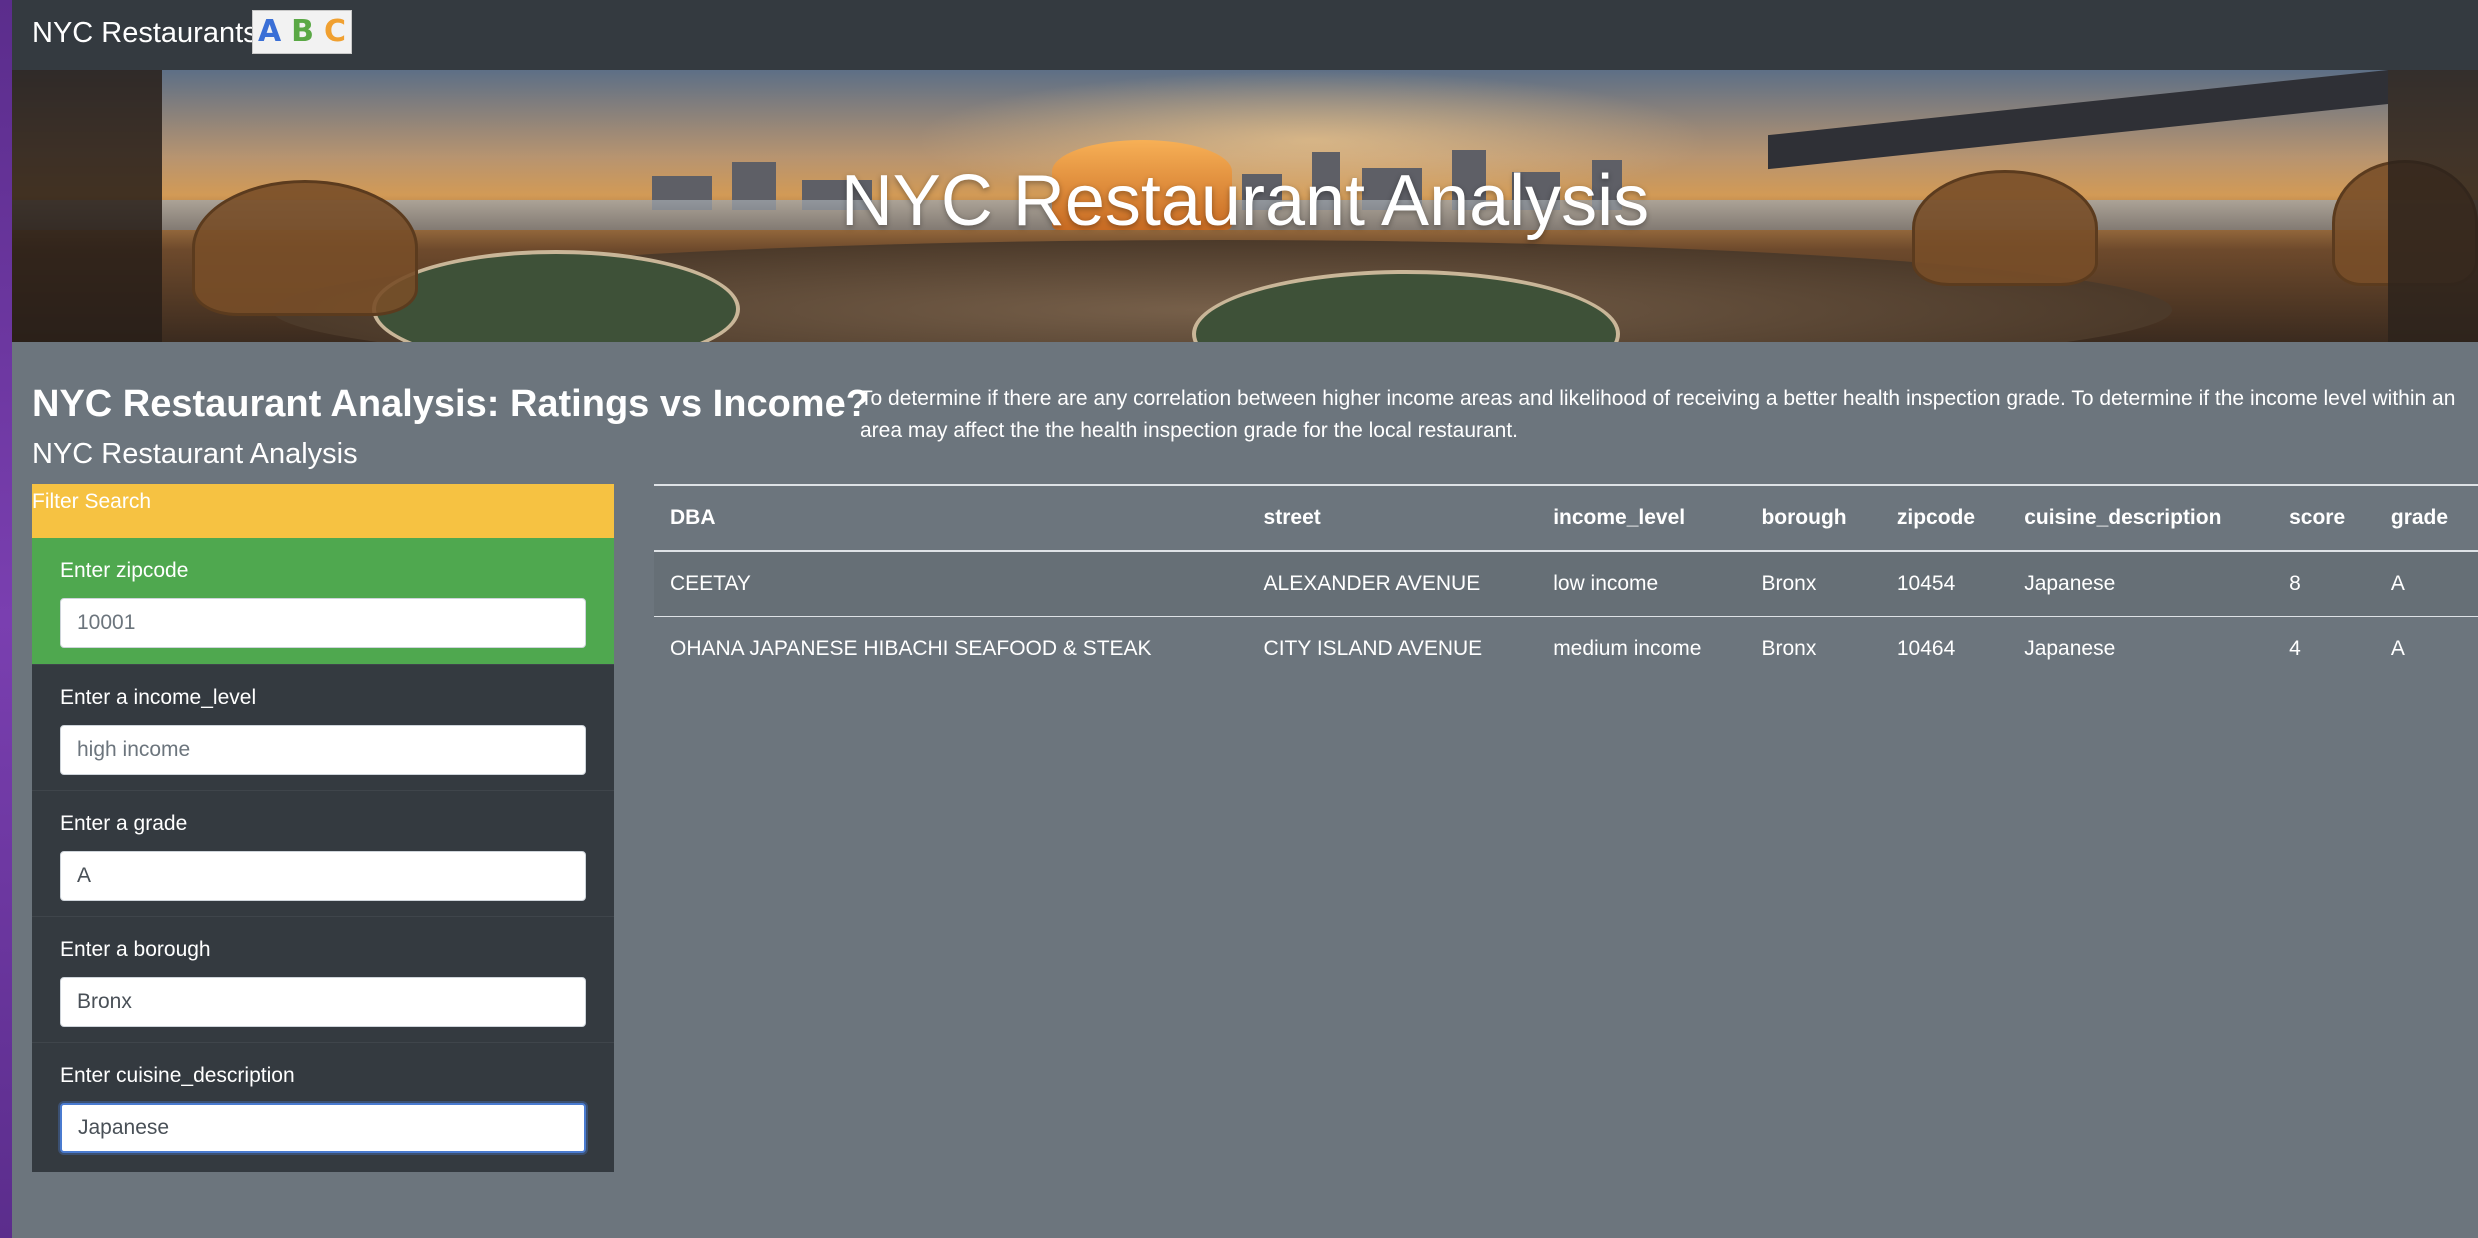 Image resolution: width=2478 pixels, height=1238 pixels. What do you see at coordinates (124, 570) in the screenshot?
I see `zipcode-label: Enter zipcode` at bounding box center [124, 570].